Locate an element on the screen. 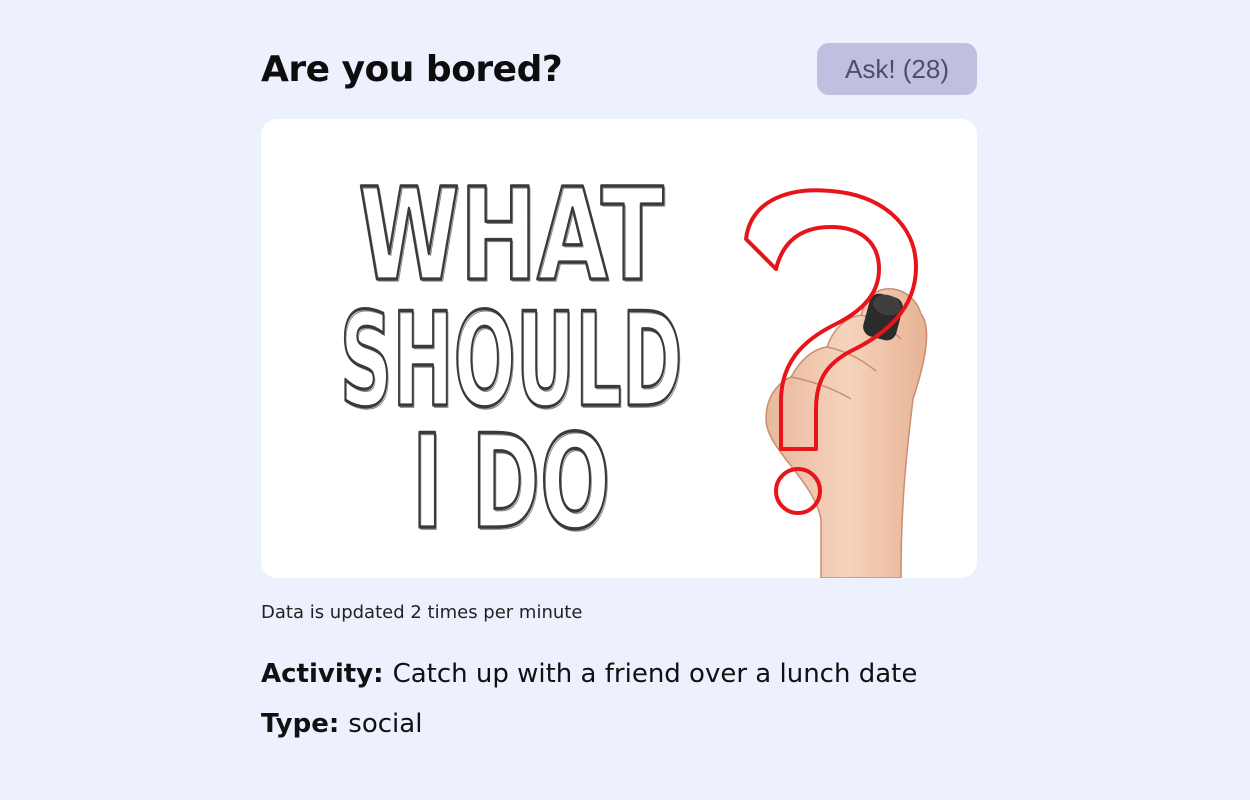 This screenshot has height=800, width=1250. type-row: Type: social is located at coordinates (619, 724).